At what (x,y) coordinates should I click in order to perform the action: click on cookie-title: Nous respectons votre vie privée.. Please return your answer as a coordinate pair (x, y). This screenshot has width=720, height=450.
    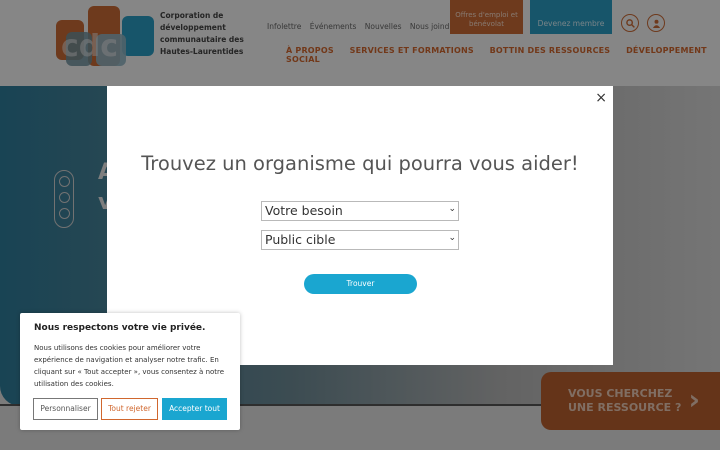
    Looking at the image, I should click on (120, 328).